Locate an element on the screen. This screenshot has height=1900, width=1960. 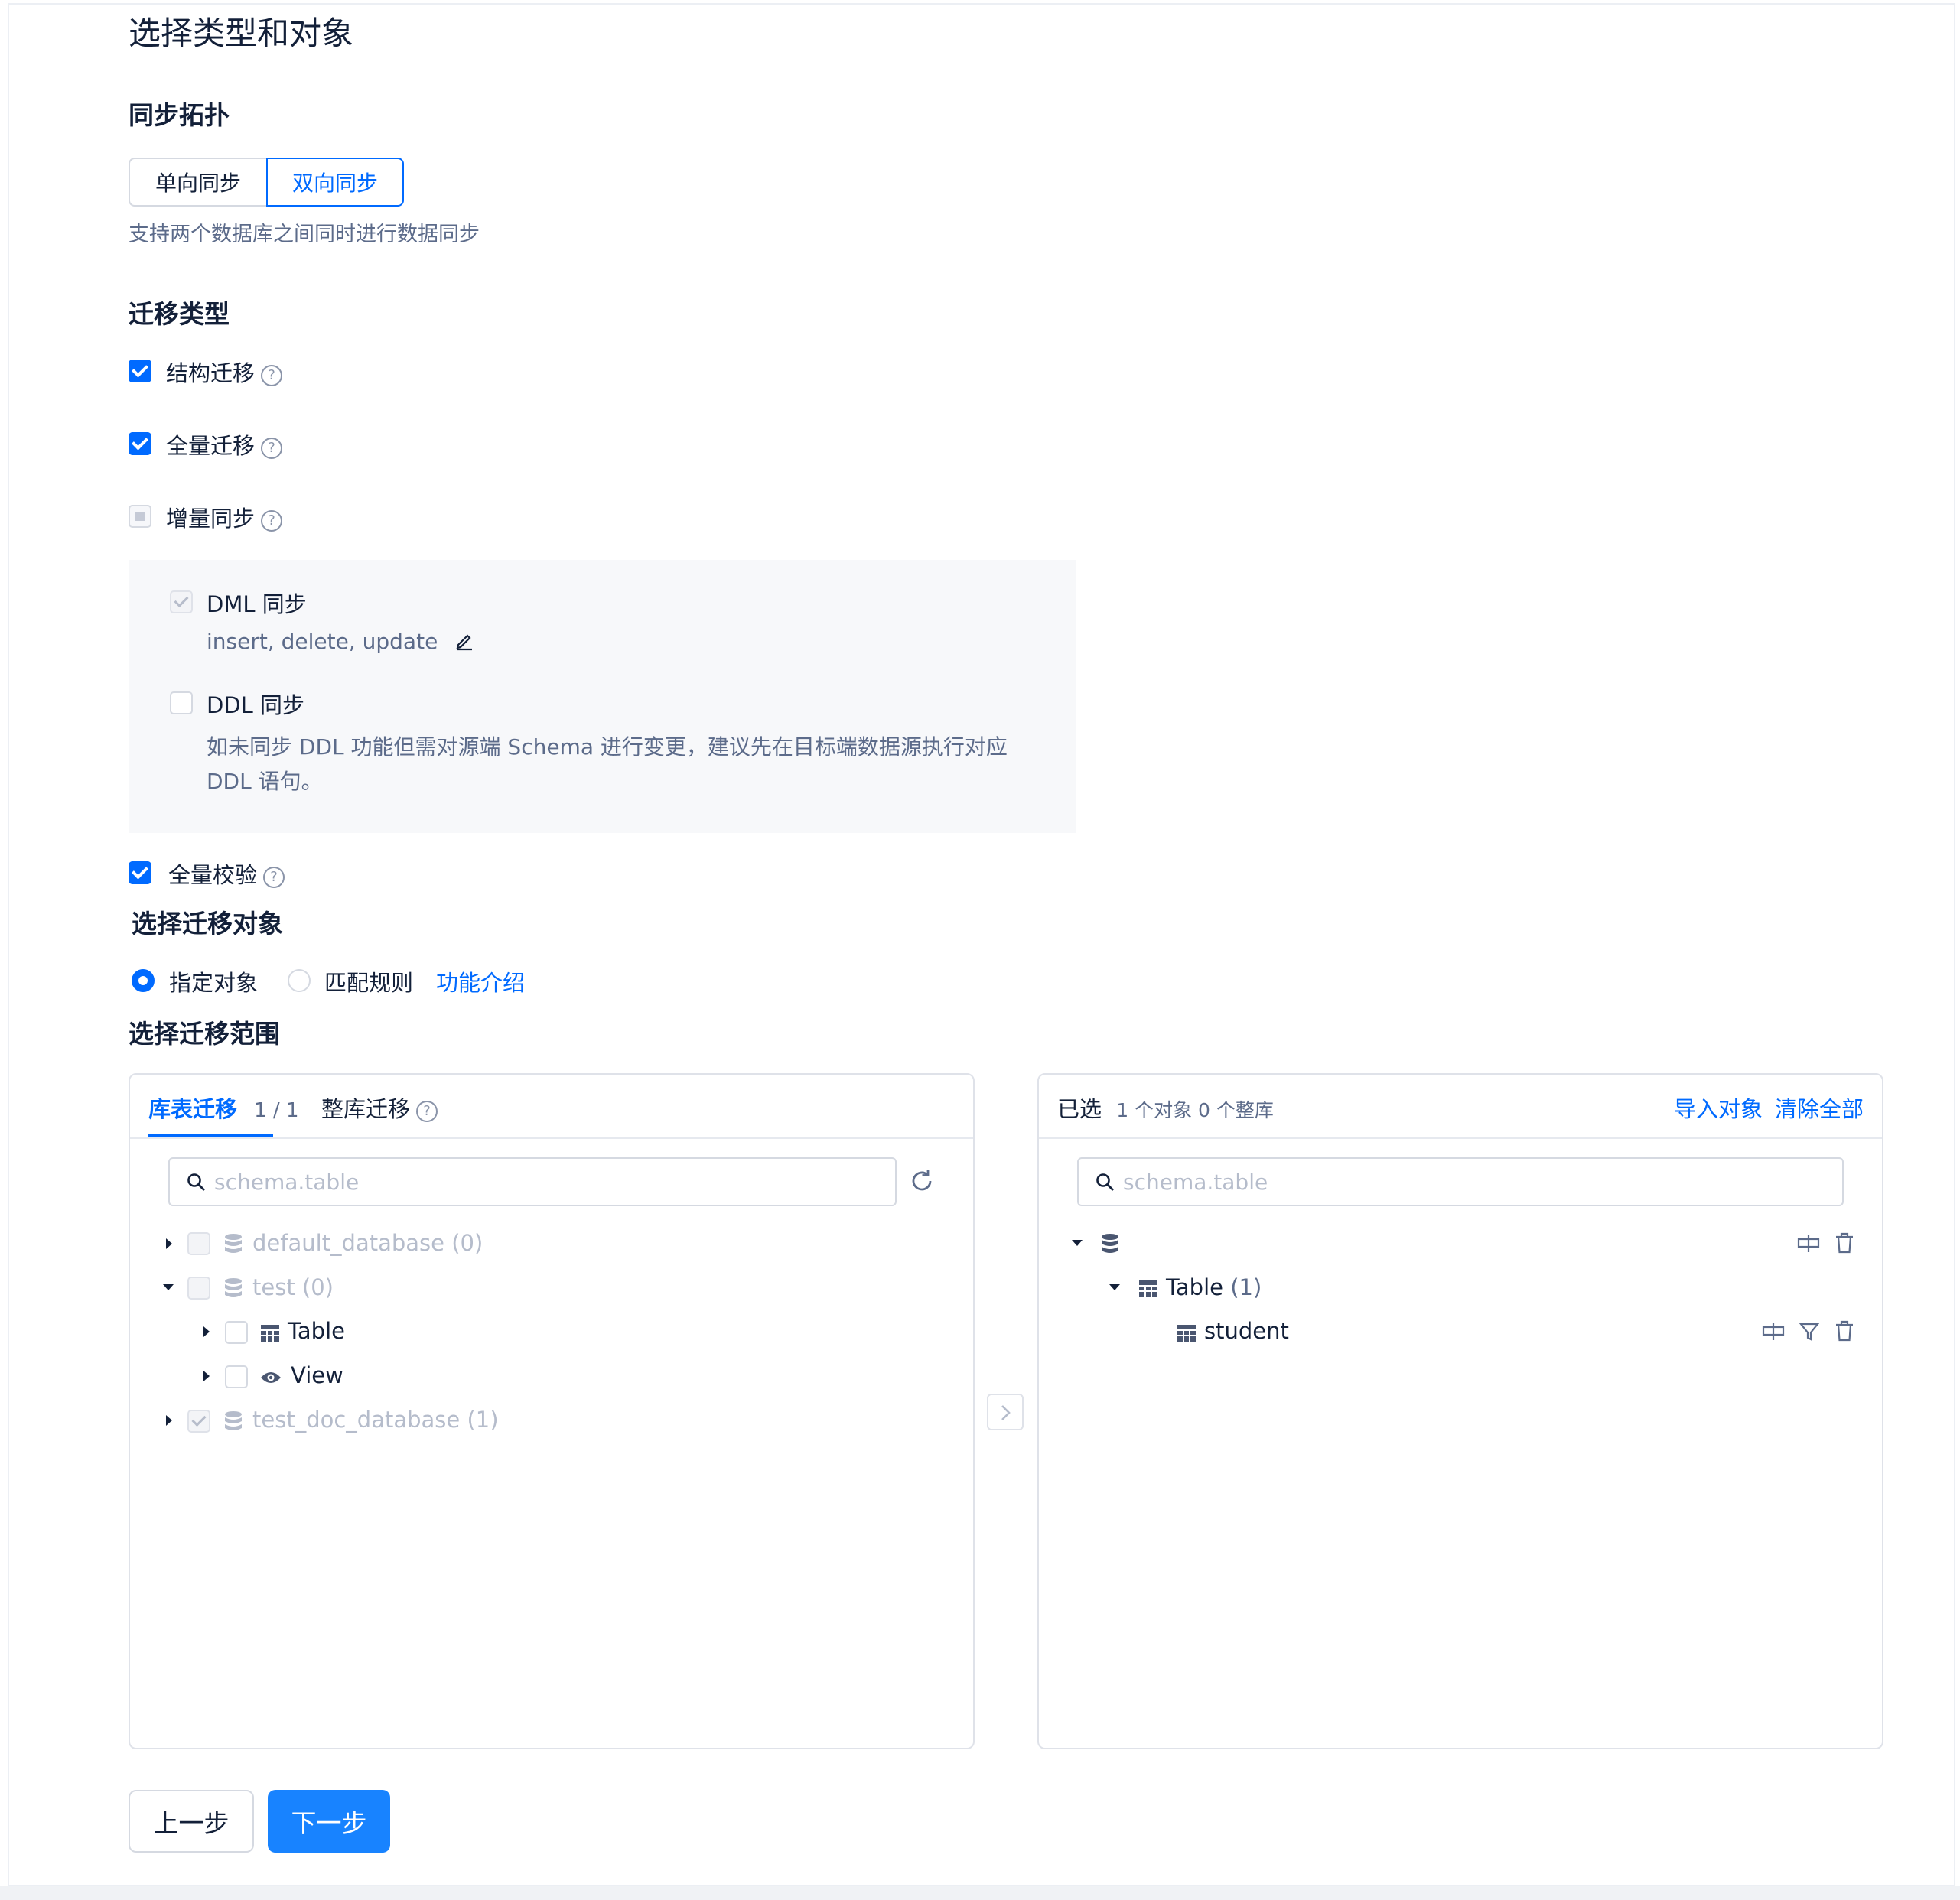
topology-hint: 支持两个数据库之间同时进行数据同步 is located at coordinates (304, 234).